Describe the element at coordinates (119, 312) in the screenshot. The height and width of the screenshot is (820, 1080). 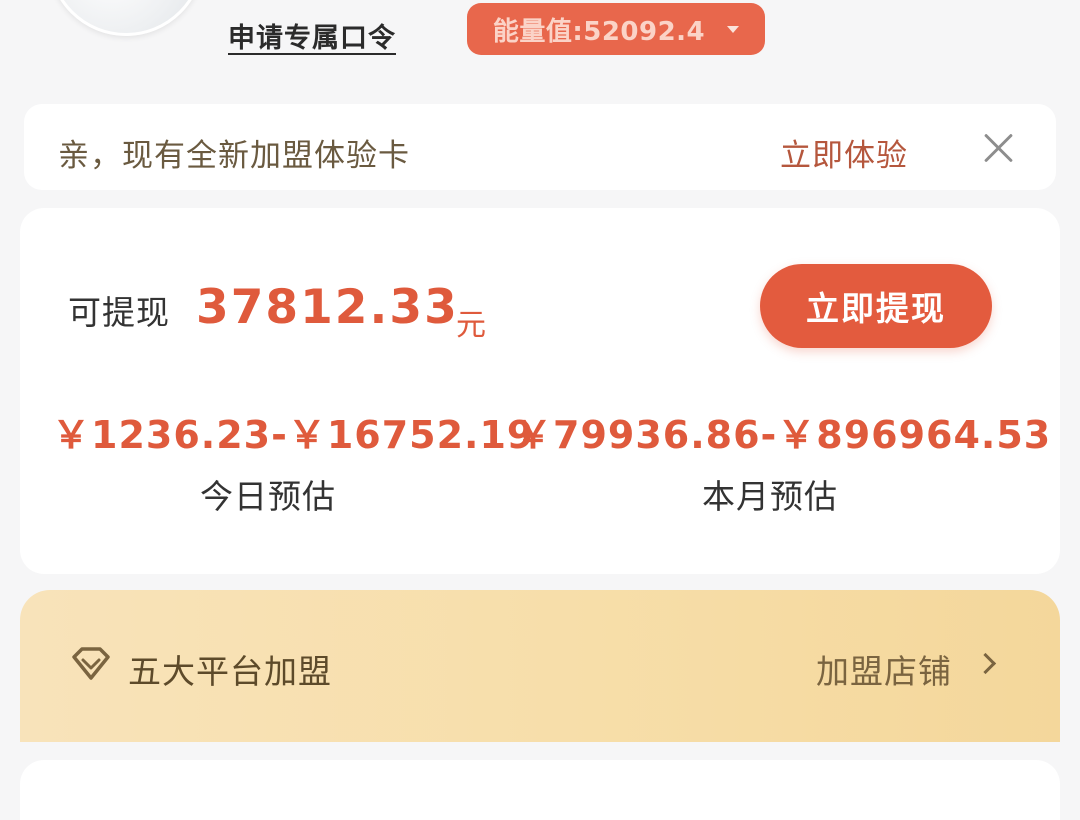
I see `withdrawable-label: 可提现` at that location.